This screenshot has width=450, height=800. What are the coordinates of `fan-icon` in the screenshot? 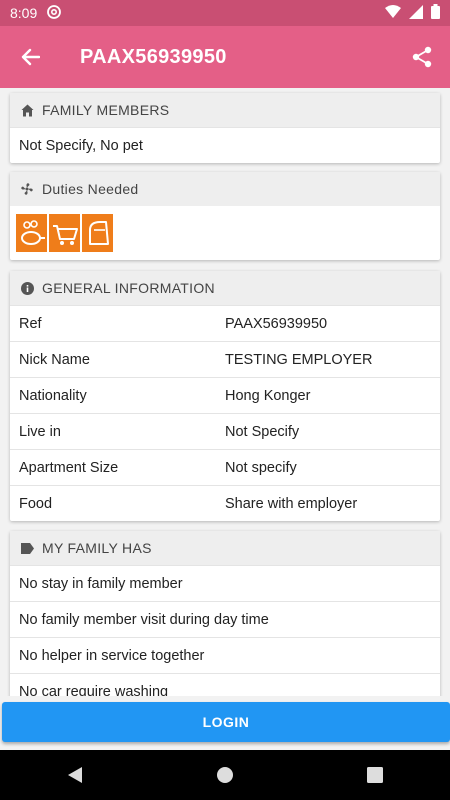 It's located at (27, 189).